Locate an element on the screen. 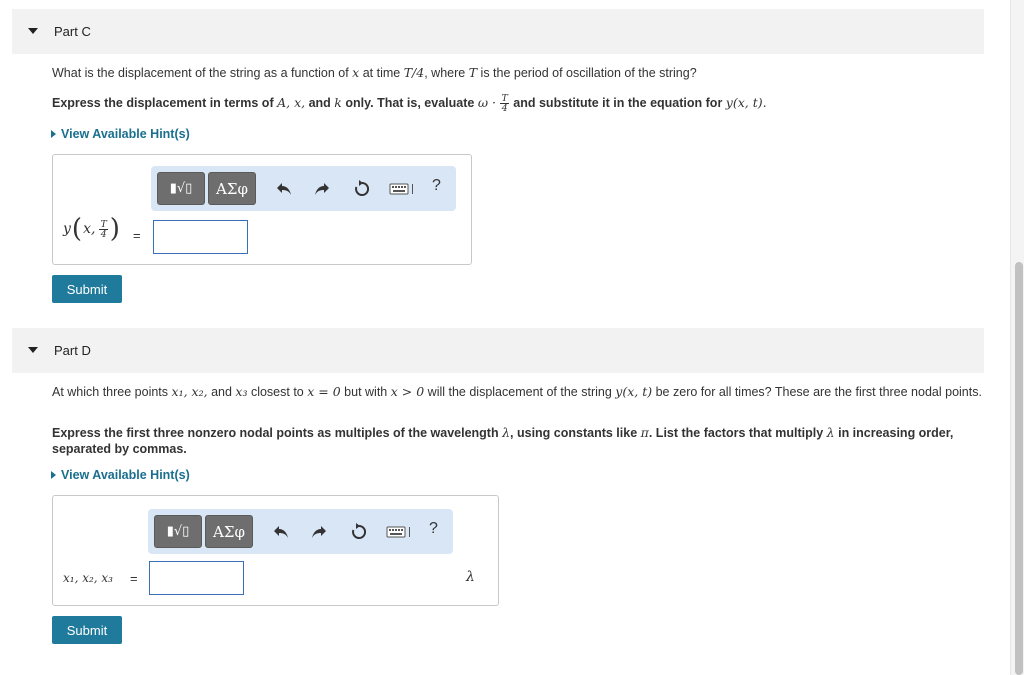 The image size is (1024, 675). part-d-header: Part D is located at coordinates (498, 350).